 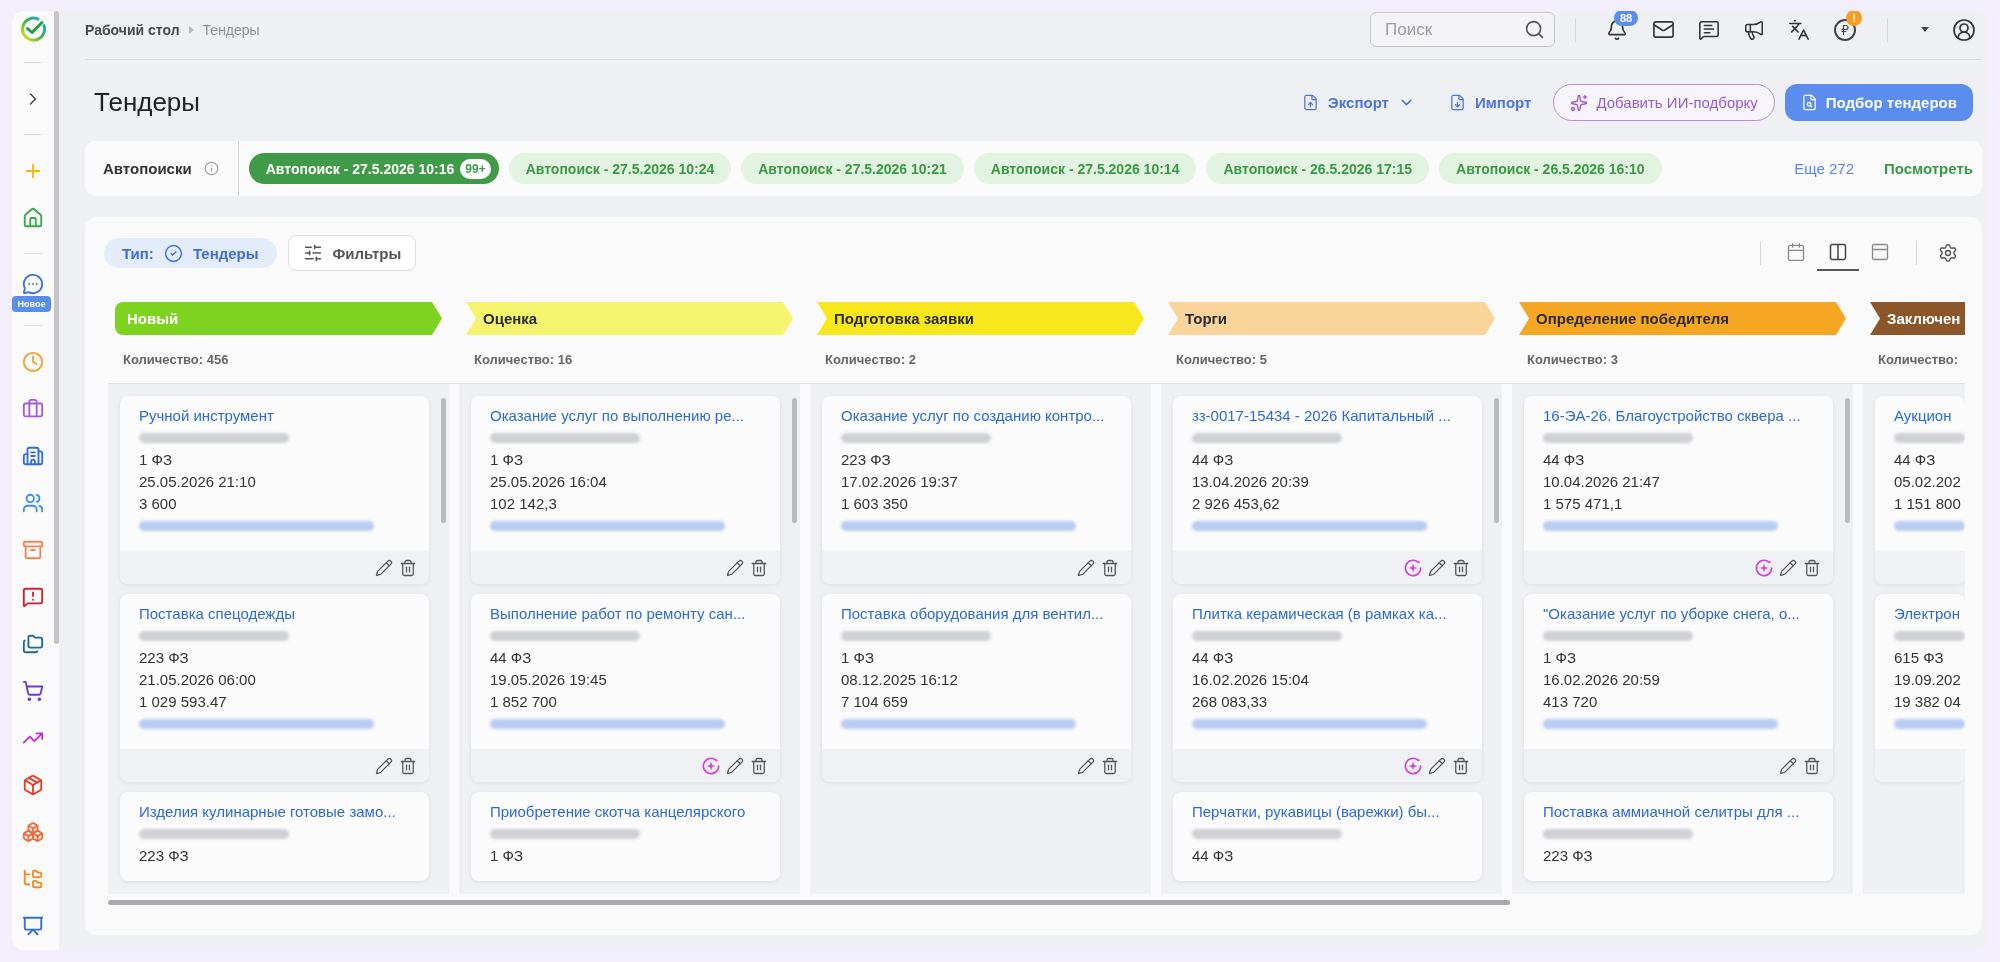 What do you see at coordinates (1602, 680) in the screenshot?
I see `tender-date: 16.02.2026 20:59` at bounding box center [1602, 680].